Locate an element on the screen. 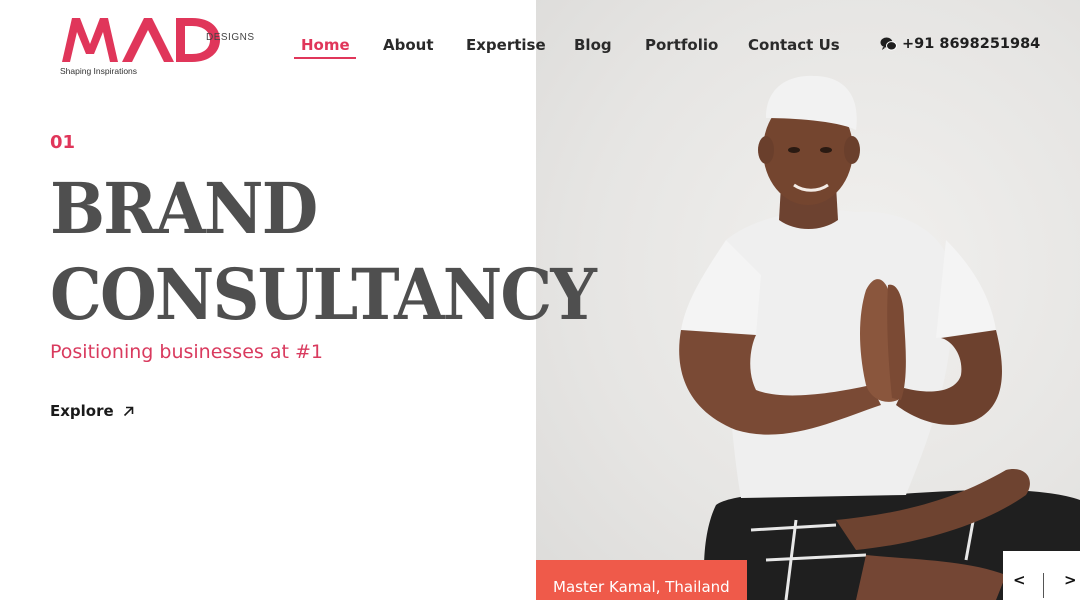 This screenshot has height=600, width=1080. explore-button: Explore is located at coordinates (92, 411).